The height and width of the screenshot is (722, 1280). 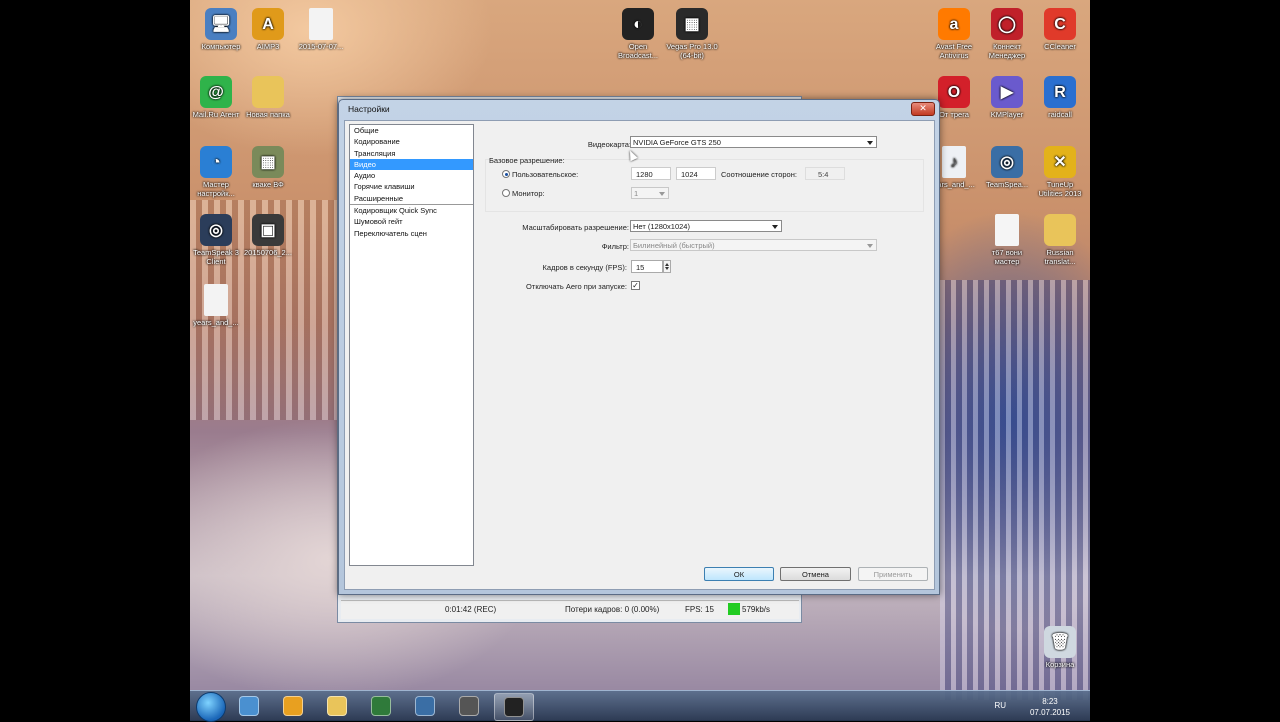 What do you see at coordinates (216, 230) in the screenshot?
I see `teamspeak-client-icon: ◎` at bounding box center [216, 230].